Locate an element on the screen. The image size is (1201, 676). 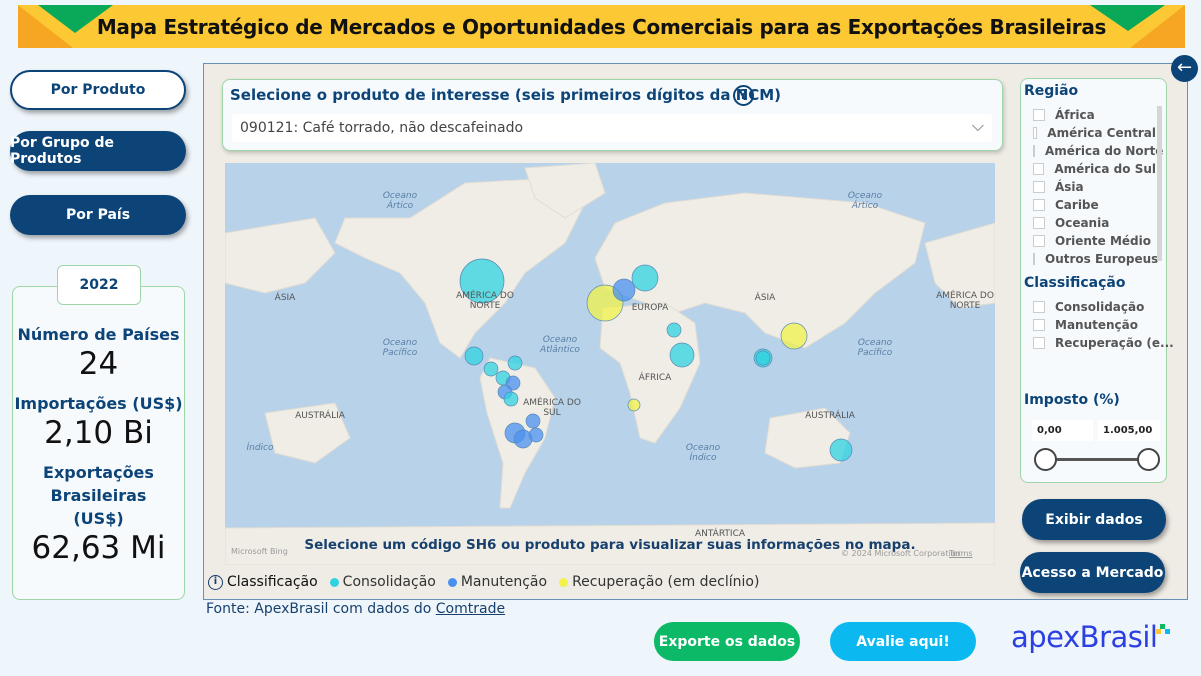
tax-max-input: 1.005,00 is located at coordinates (1129, 430).